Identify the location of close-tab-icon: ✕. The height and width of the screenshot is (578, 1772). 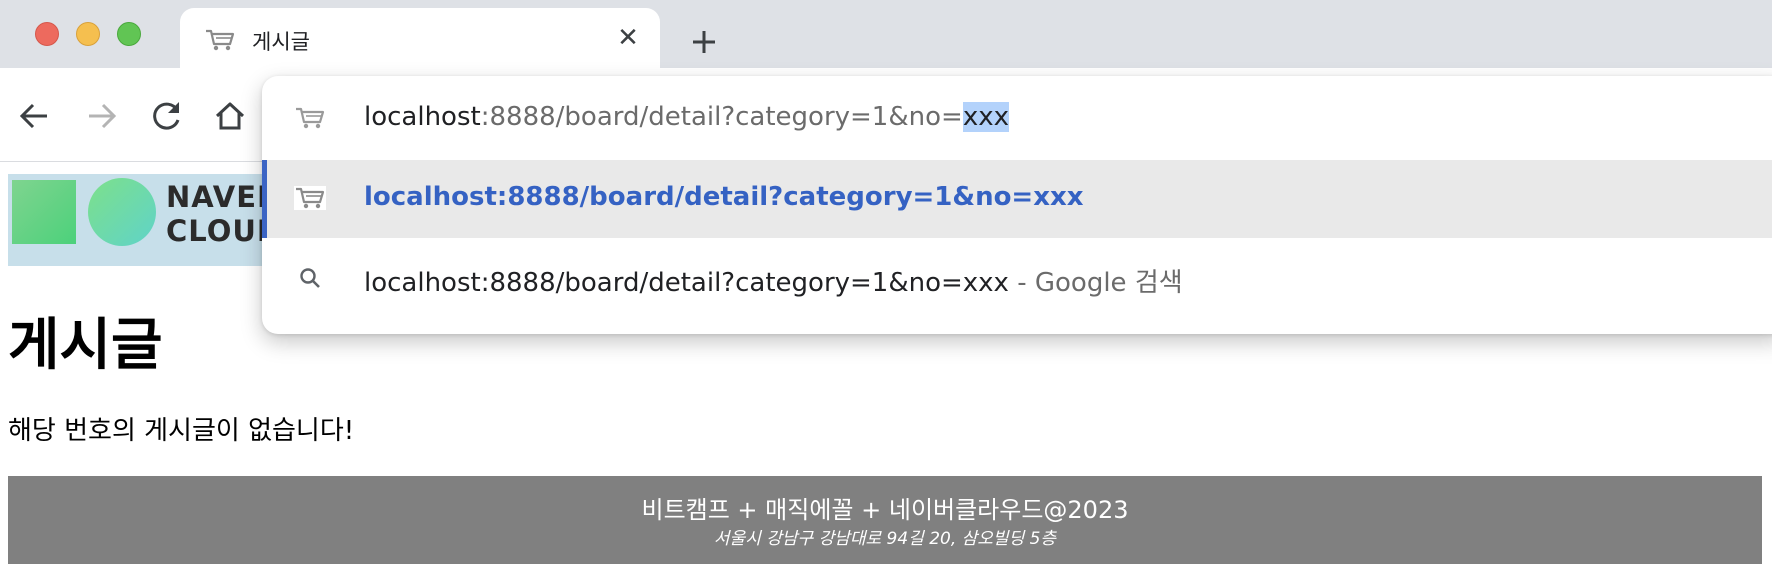
(628, 38).